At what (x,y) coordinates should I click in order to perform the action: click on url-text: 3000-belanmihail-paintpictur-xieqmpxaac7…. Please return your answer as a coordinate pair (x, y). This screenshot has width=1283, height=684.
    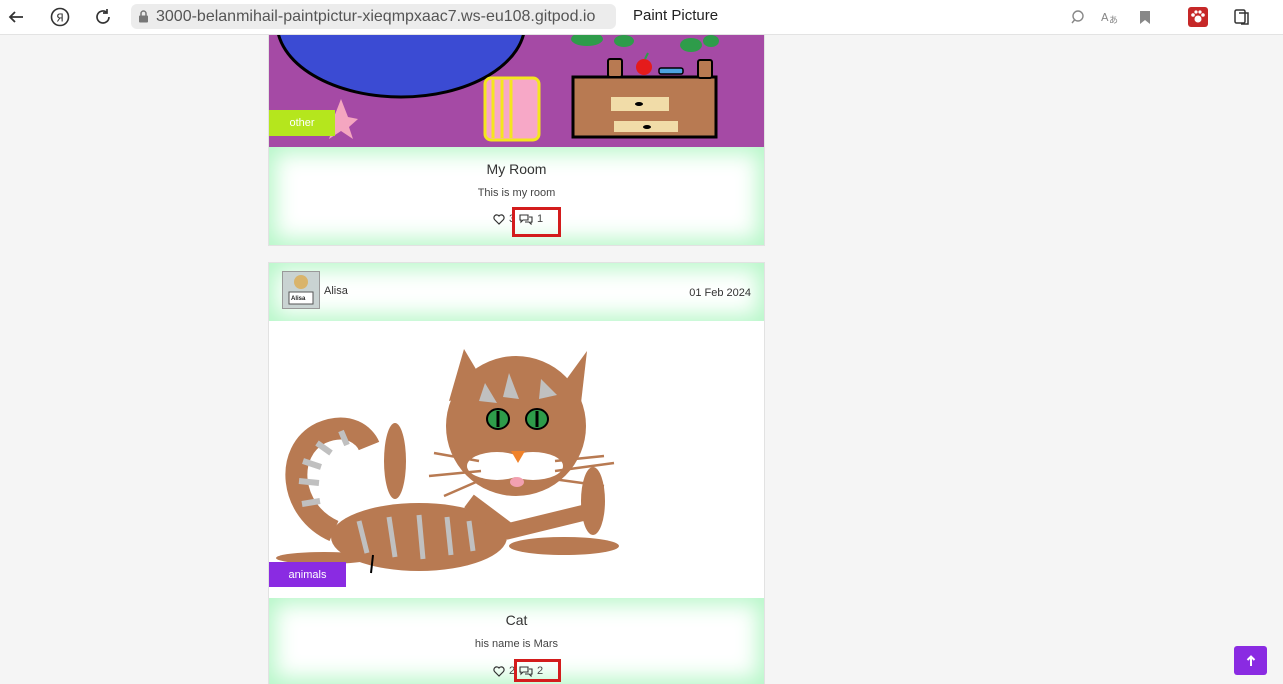
    Looking at the image, I should click on (376, 16).